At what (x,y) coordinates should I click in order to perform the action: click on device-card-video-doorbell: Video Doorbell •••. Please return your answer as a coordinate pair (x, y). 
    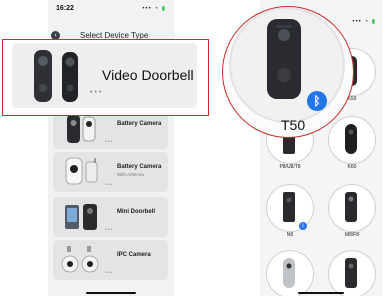
    Looking at the image, I should click on (104, 75).